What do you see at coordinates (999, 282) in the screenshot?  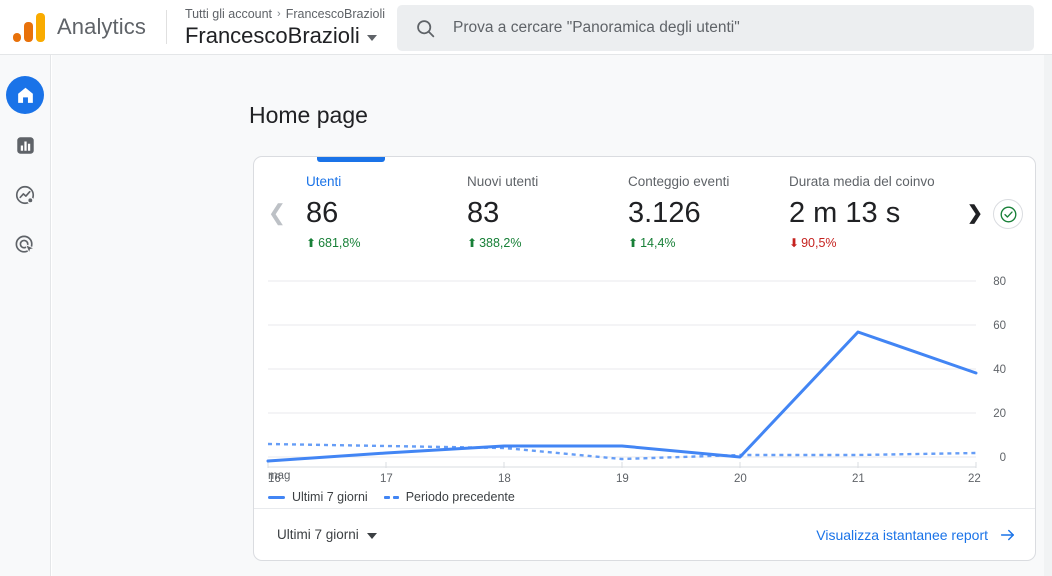 I see `y-tick-80: 80` at bounding box center [999, 282].